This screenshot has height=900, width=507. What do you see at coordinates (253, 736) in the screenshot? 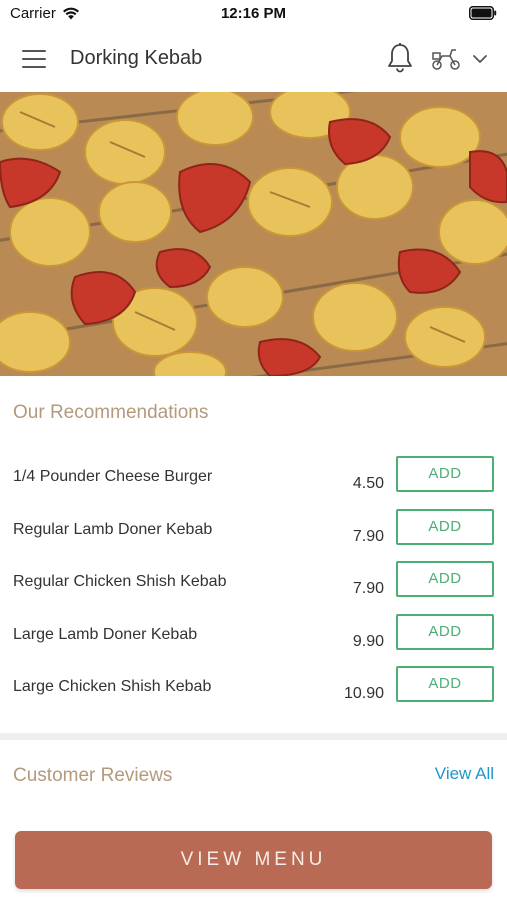
I see `section-divider` at bounding box center [253, 736].